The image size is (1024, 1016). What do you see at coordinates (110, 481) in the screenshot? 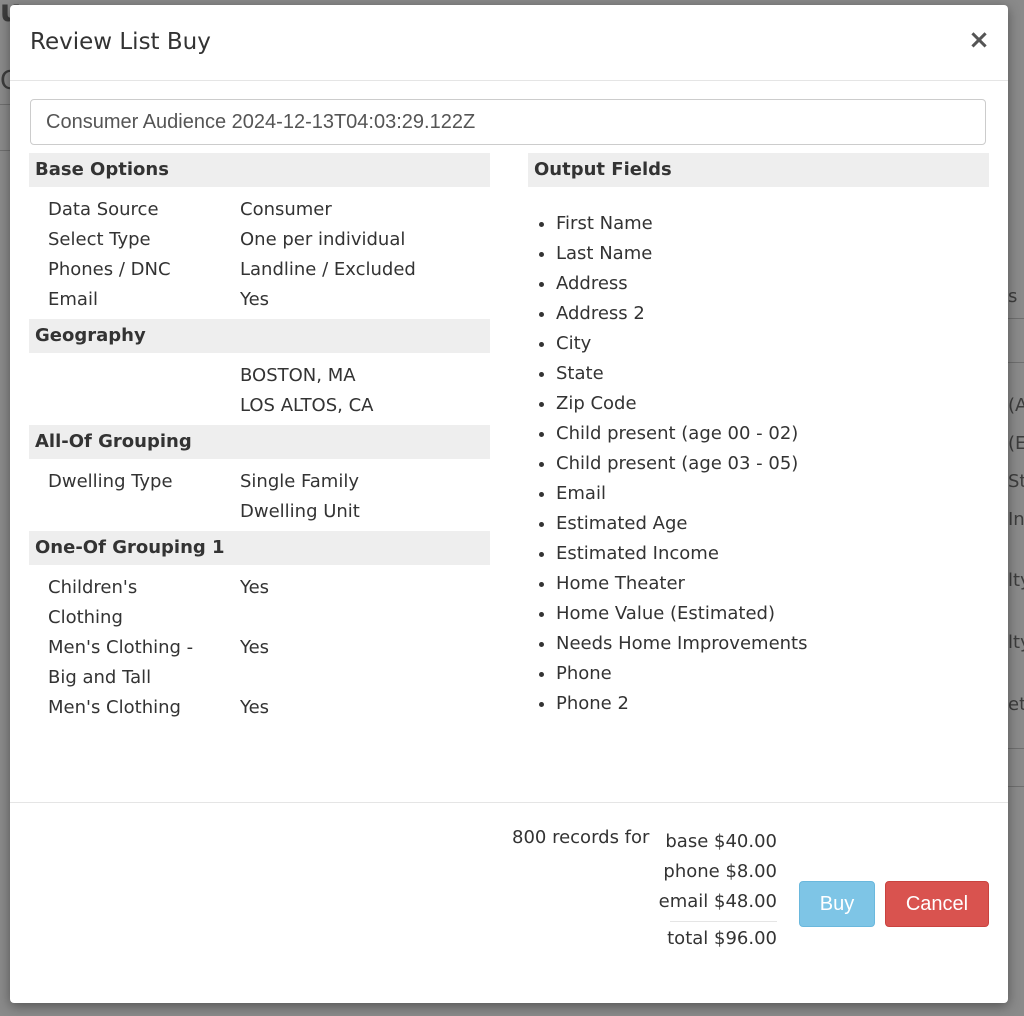
I see `option-key: Dwelling Type` at bounding box center [110, 481].